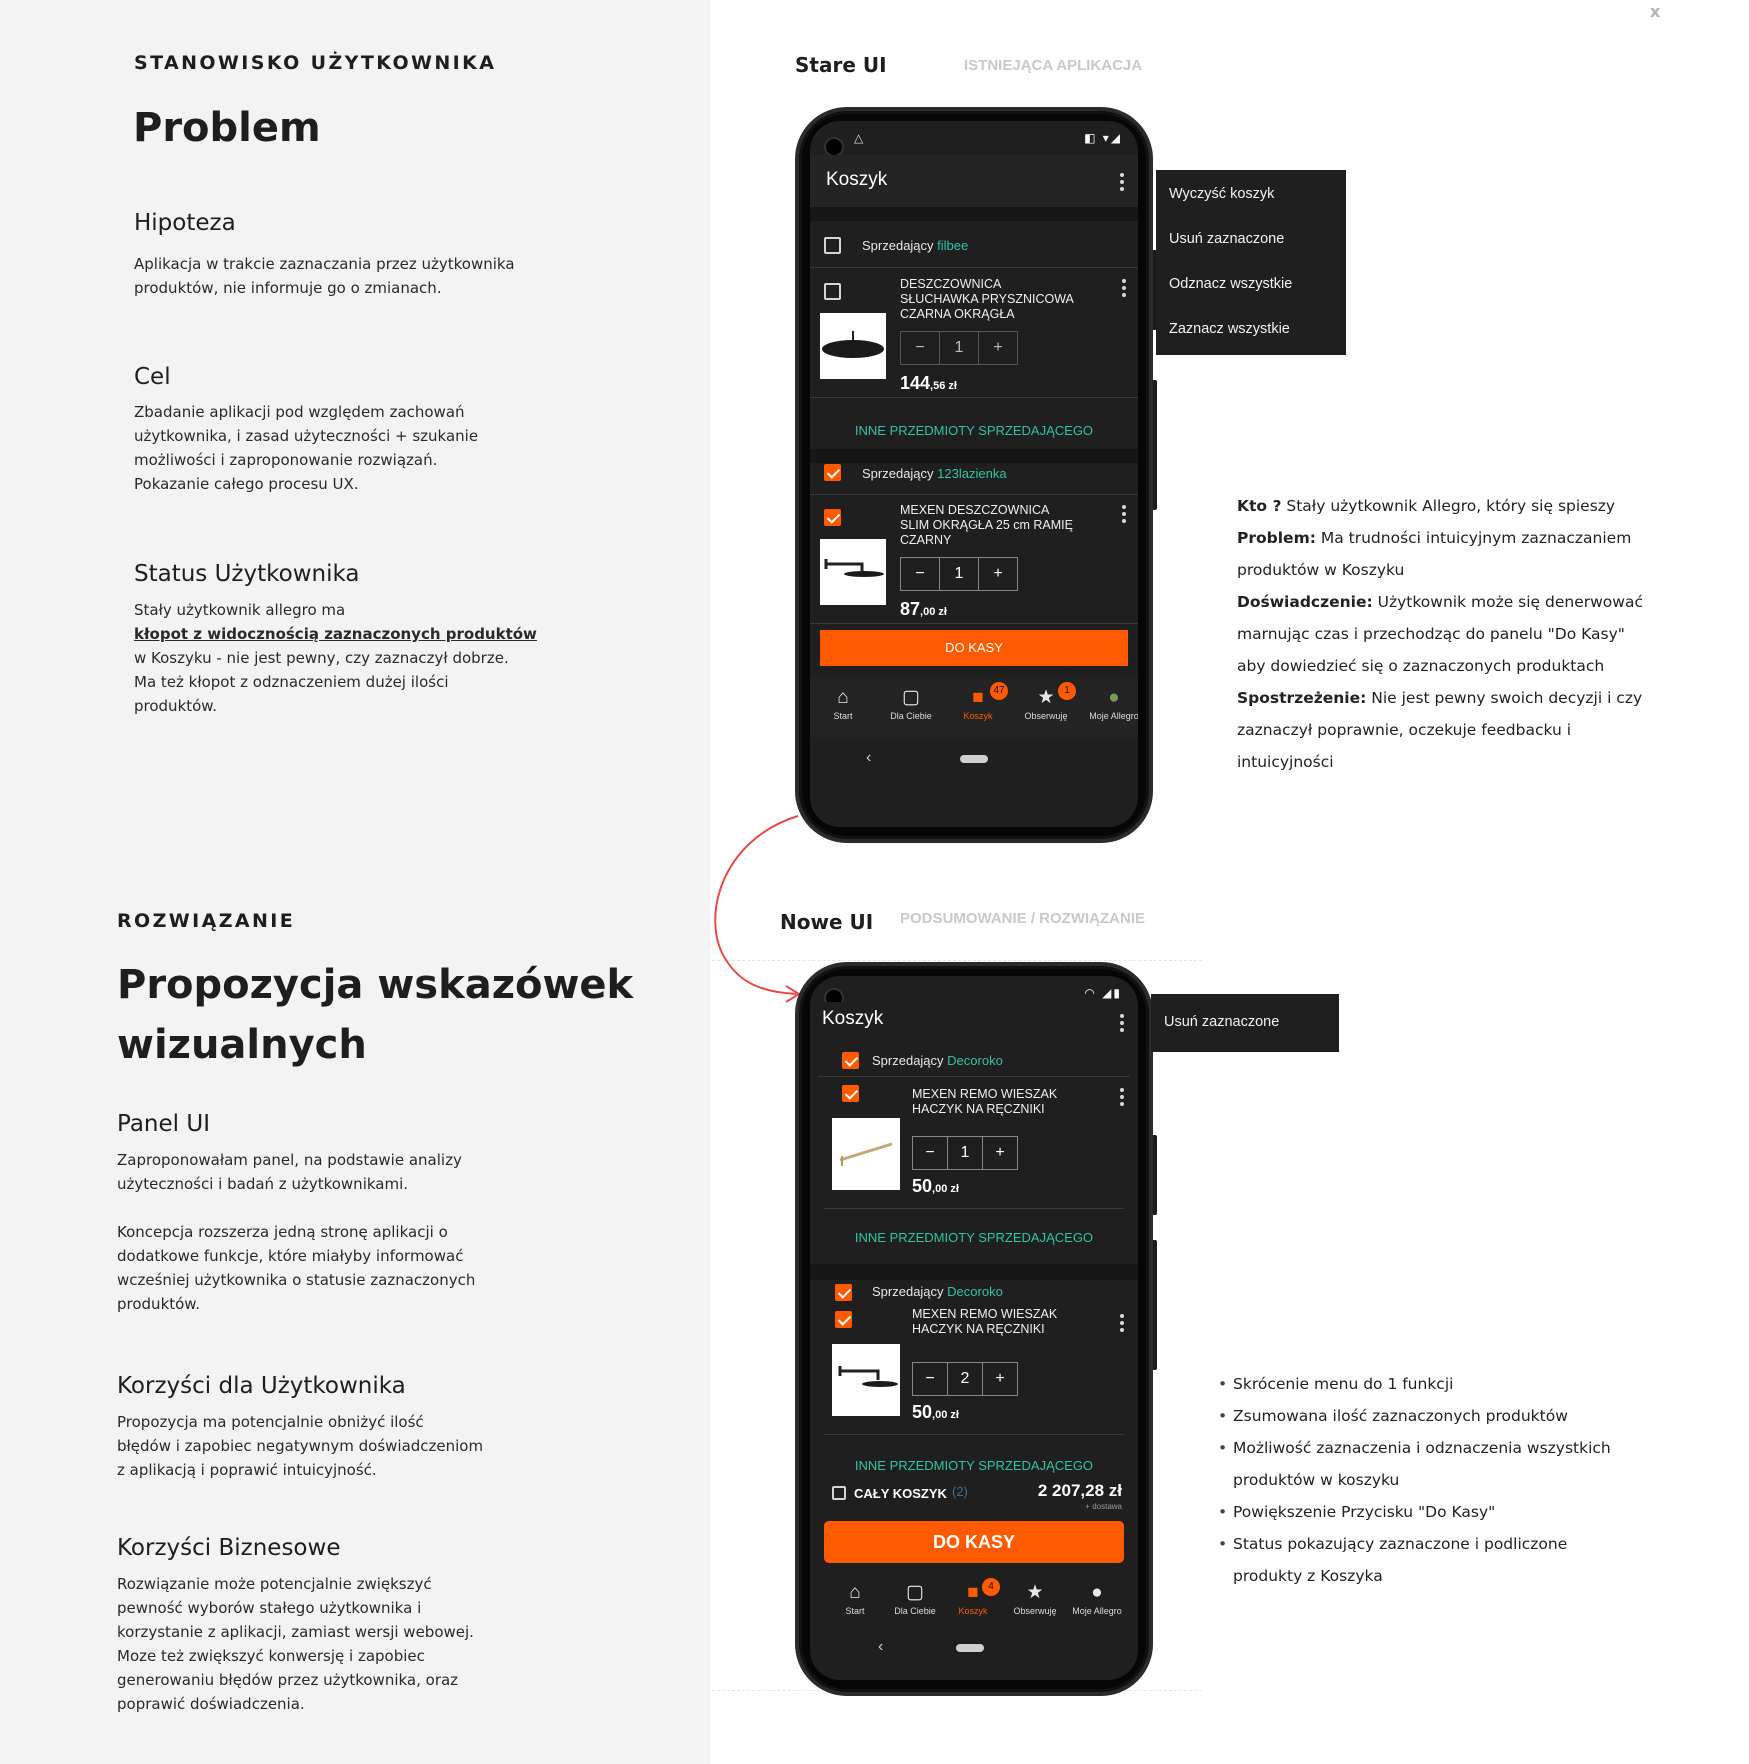  Describe the element at coordinates (1229, 329) in the screenshot. I see `menu-item-select-all: Zaznacz wszystkie` at that location.